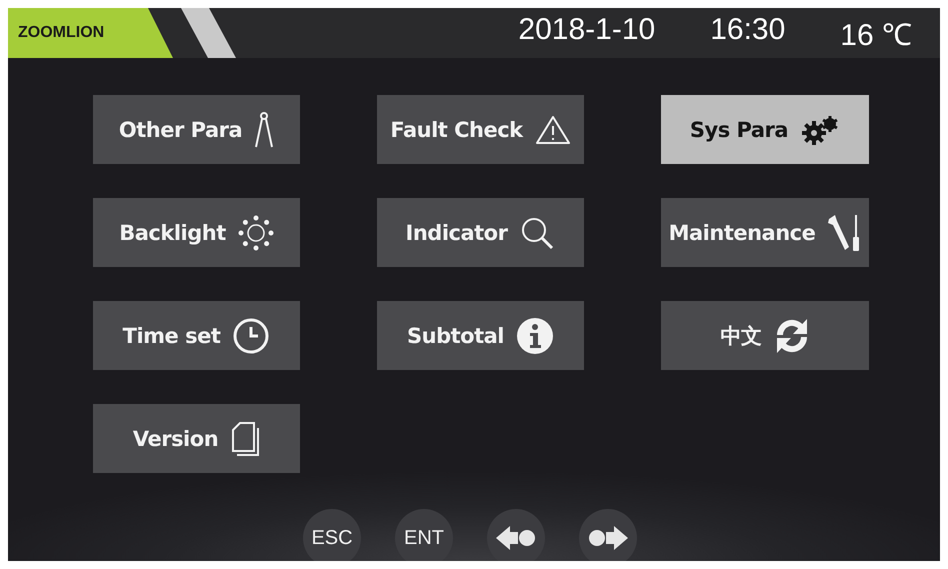 The height and width of the screenshot is (569, 948). I want to click on date-text: 2018-1-10, so click(587, 30).